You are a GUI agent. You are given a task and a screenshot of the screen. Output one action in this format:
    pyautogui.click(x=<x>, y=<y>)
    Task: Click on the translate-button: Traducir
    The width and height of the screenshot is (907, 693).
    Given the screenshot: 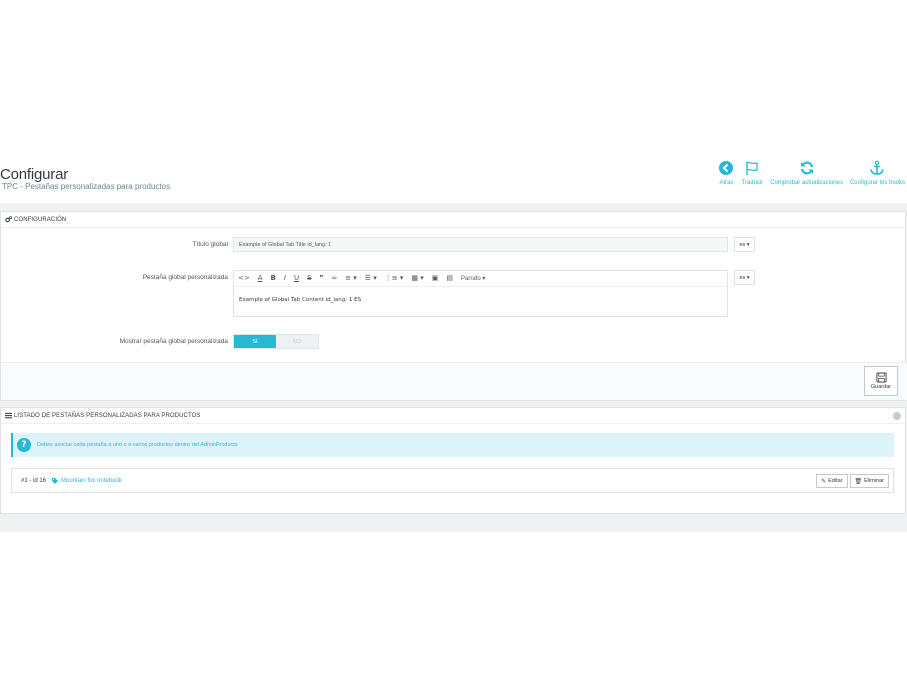 What is the action you would take?
    pyautogui.click(x=752, y=173)
    